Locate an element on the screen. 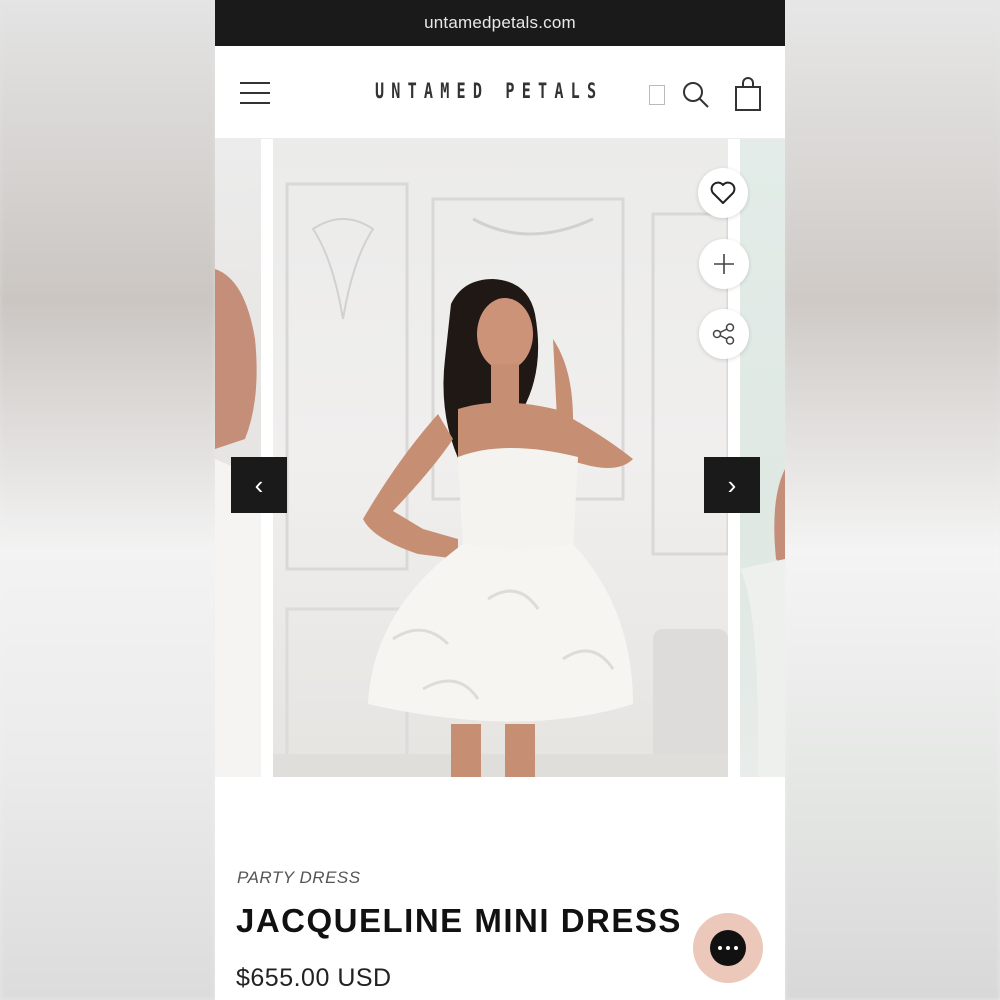 This screenshot has width=1000, height=1000. share-button is located at coordinates (724, 334).